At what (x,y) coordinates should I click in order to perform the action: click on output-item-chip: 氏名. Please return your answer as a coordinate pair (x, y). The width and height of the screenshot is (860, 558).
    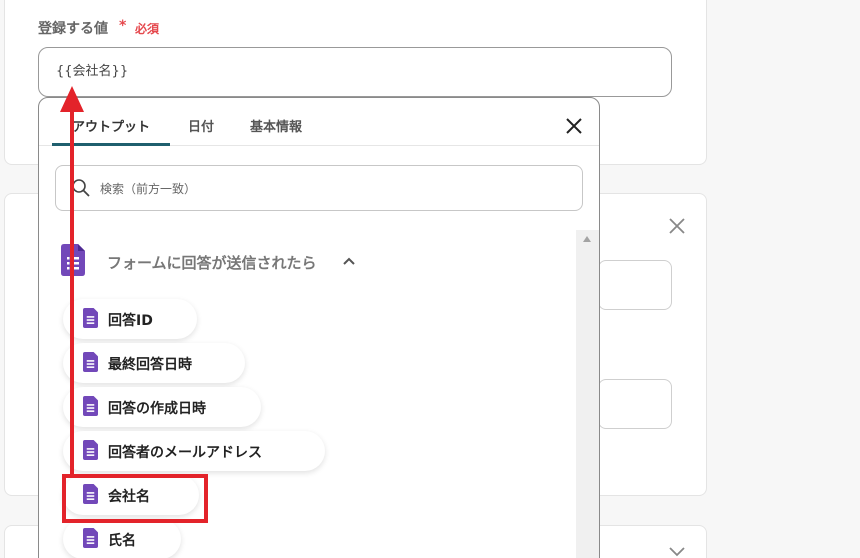
    Looking at the image, I should click on (122, 538).